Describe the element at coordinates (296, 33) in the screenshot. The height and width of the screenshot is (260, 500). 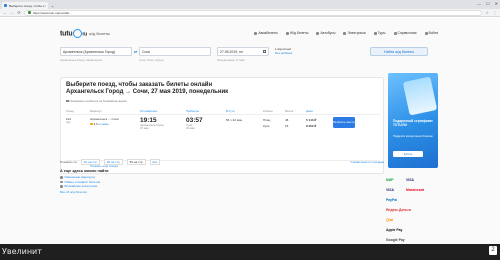
I see `nav-item-train: Ж/д билеты` at that location.